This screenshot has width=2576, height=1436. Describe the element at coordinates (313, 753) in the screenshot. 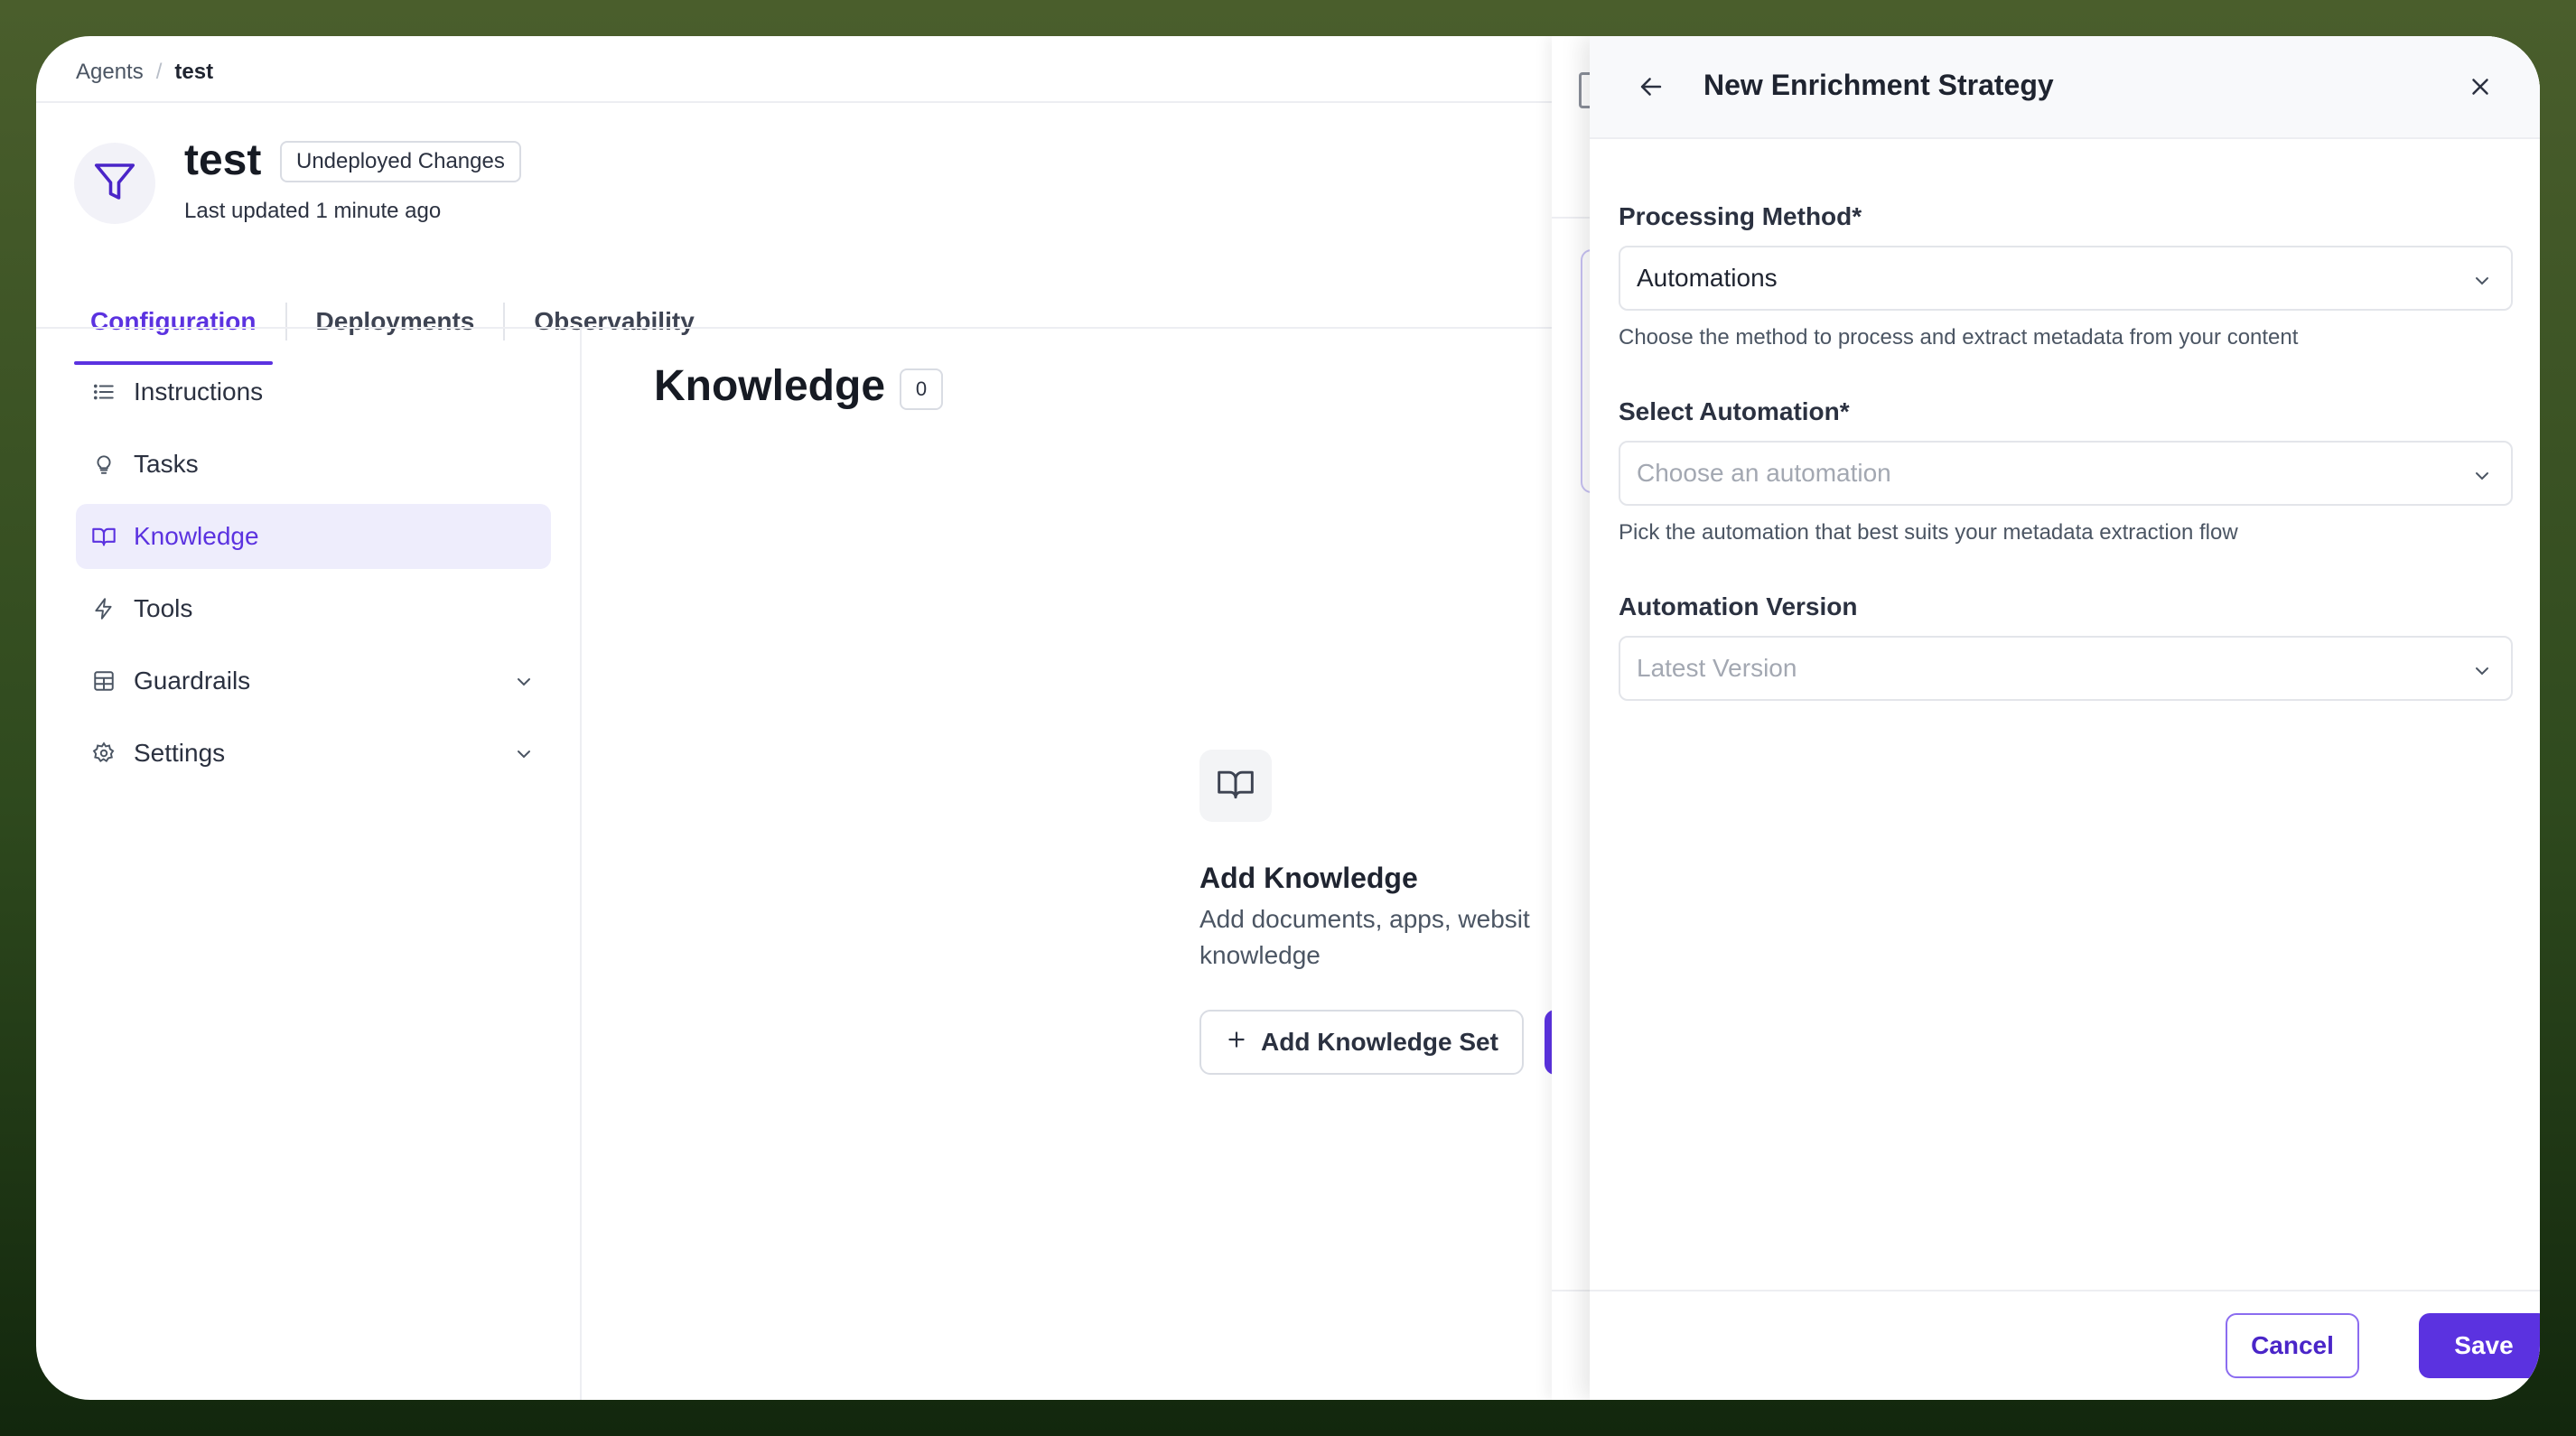

I see `sidebar-item-settings: Settings` at that location.